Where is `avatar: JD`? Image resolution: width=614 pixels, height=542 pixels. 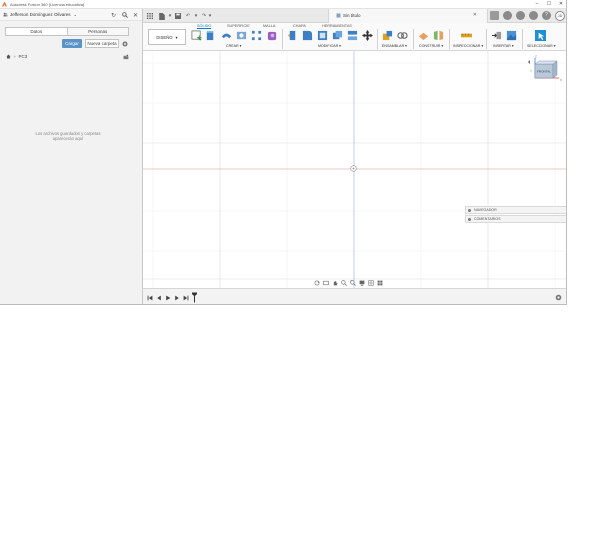
avatar: JD is located at coordinates (560, 16).